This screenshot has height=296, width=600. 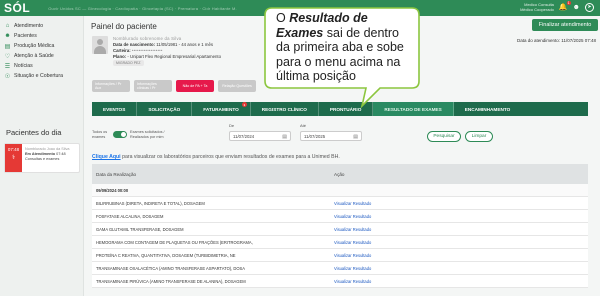 I want to click on chip-info-clinica: Informações clínicas / Pr, so click(x=153, y=86).